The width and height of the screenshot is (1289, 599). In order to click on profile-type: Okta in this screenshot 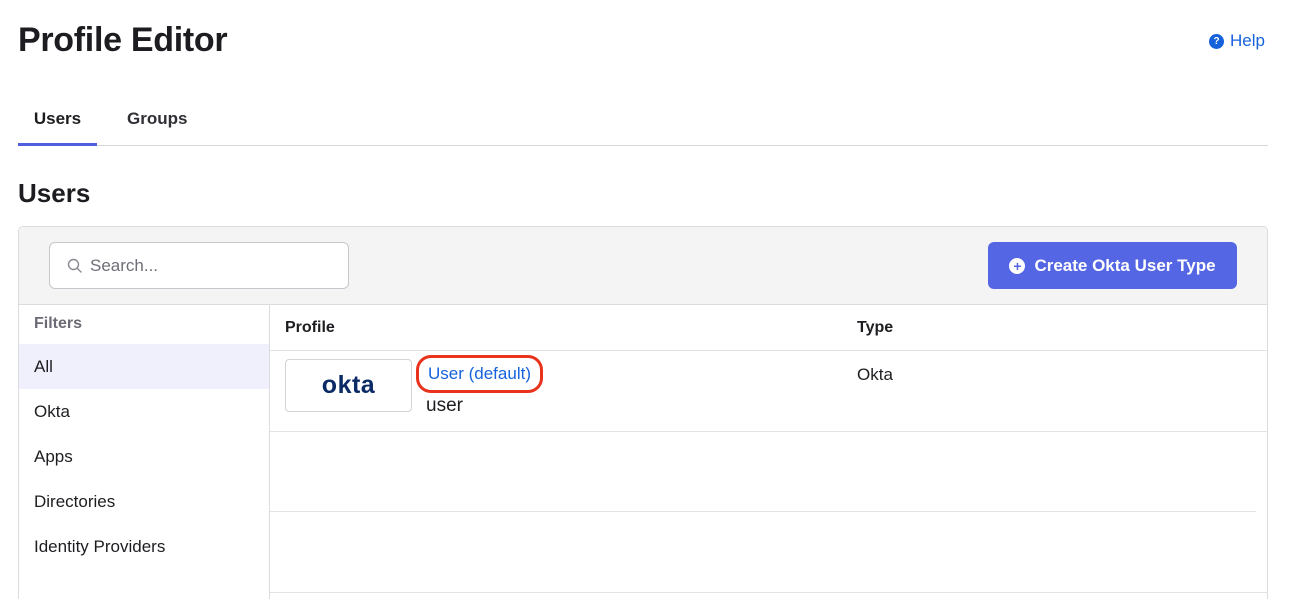, I will do `click(875, 374)`.